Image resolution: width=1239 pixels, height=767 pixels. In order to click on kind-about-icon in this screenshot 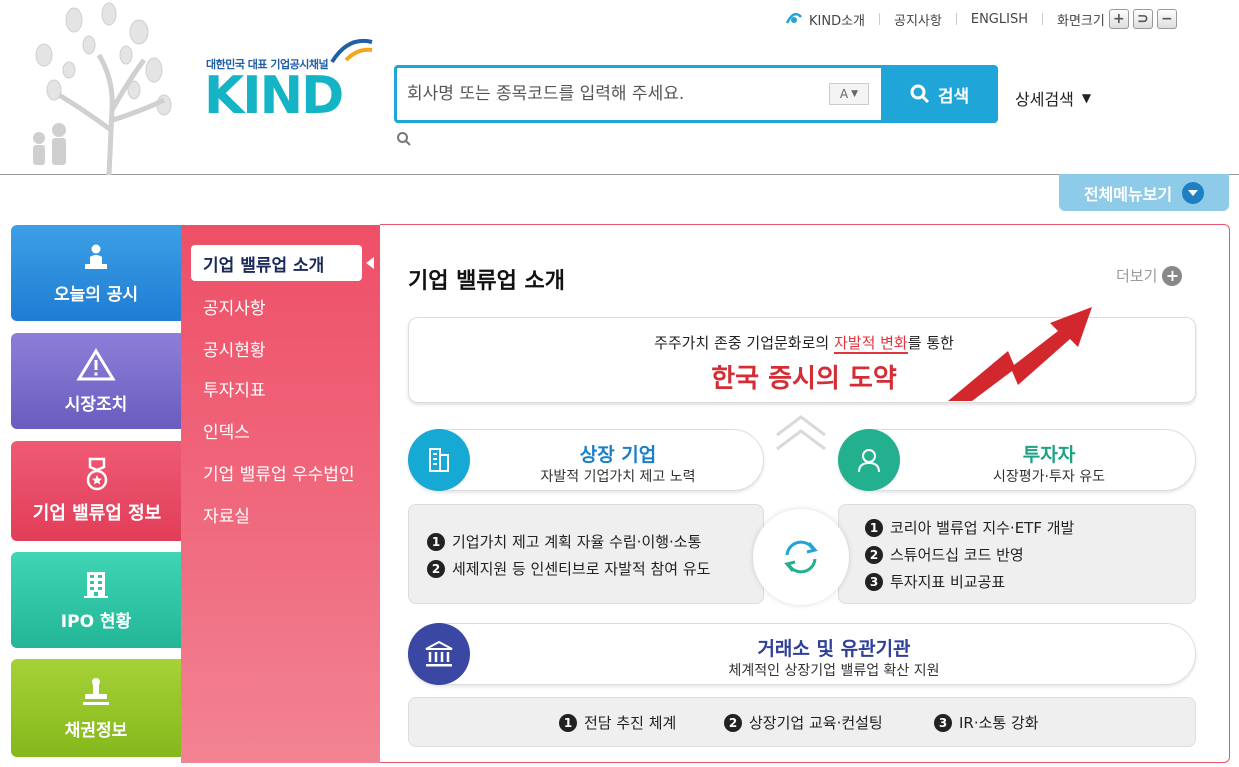, I will do `click(793, 18)`.